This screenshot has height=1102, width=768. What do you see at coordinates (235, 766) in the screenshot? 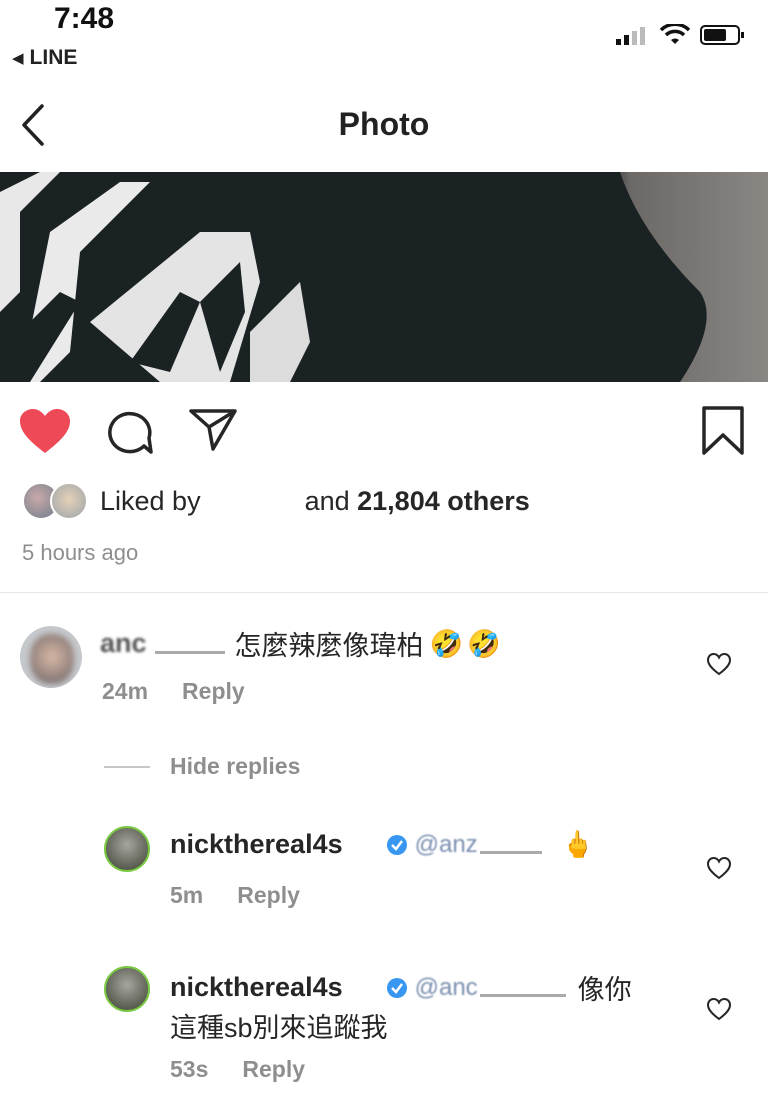
I see `hide-replies-button: Hide replies` at bounding box center [235, 766].